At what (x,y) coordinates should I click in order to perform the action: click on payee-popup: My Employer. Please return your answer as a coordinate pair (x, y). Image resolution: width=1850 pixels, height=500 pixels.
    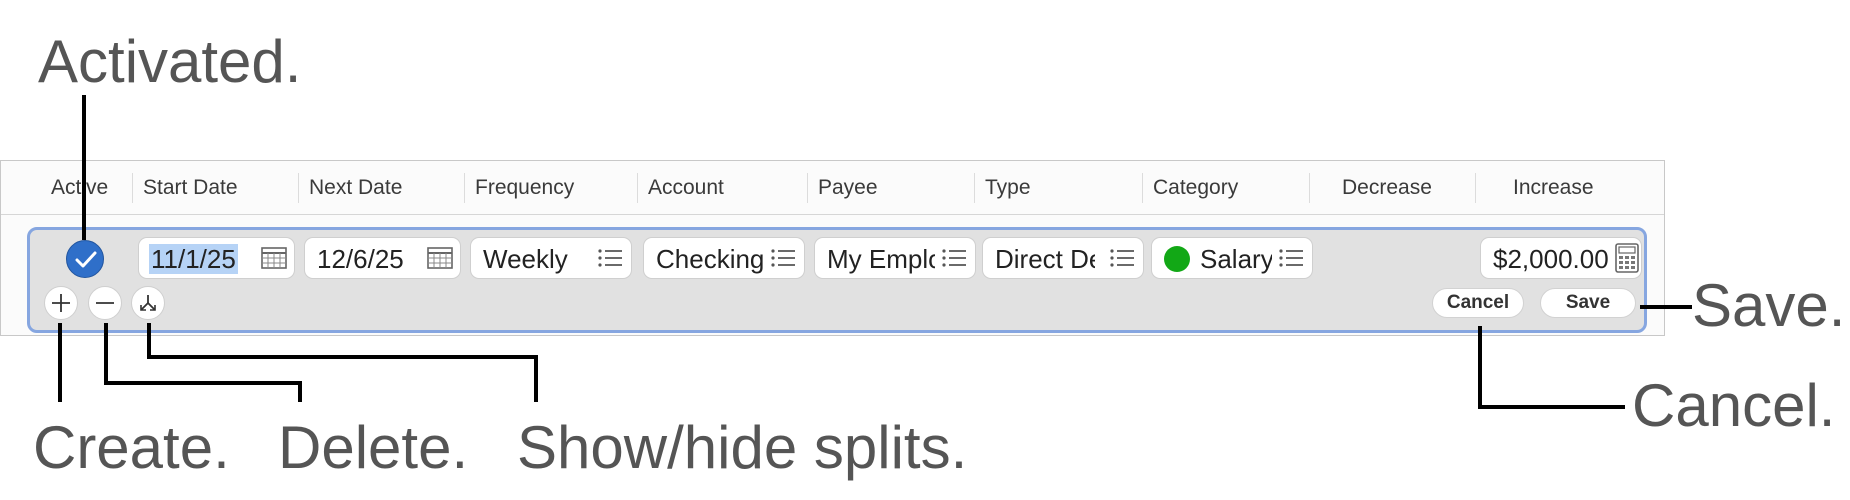
    Looking at the image, I should click on (895, 258).